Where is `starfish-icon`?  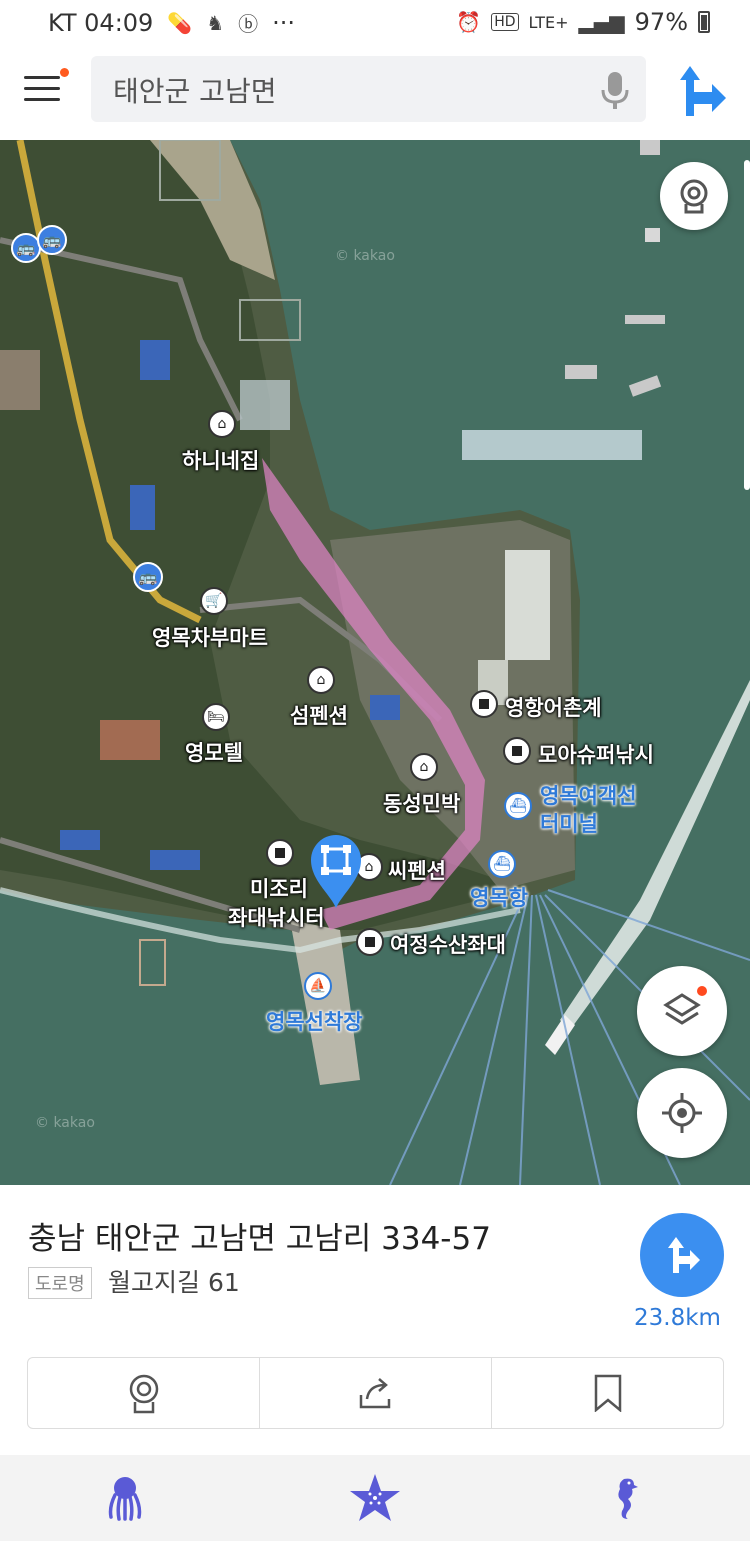 starfish-icon is located at coordinates (375, 1497).